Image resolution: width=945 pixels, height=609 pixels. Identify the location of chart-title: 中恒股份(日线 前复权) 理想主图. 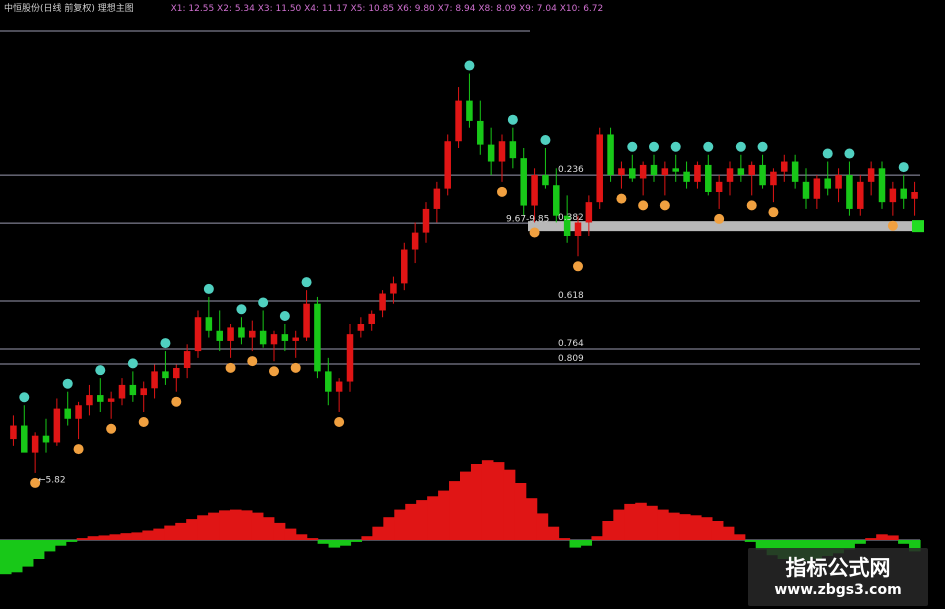
(69, 9).